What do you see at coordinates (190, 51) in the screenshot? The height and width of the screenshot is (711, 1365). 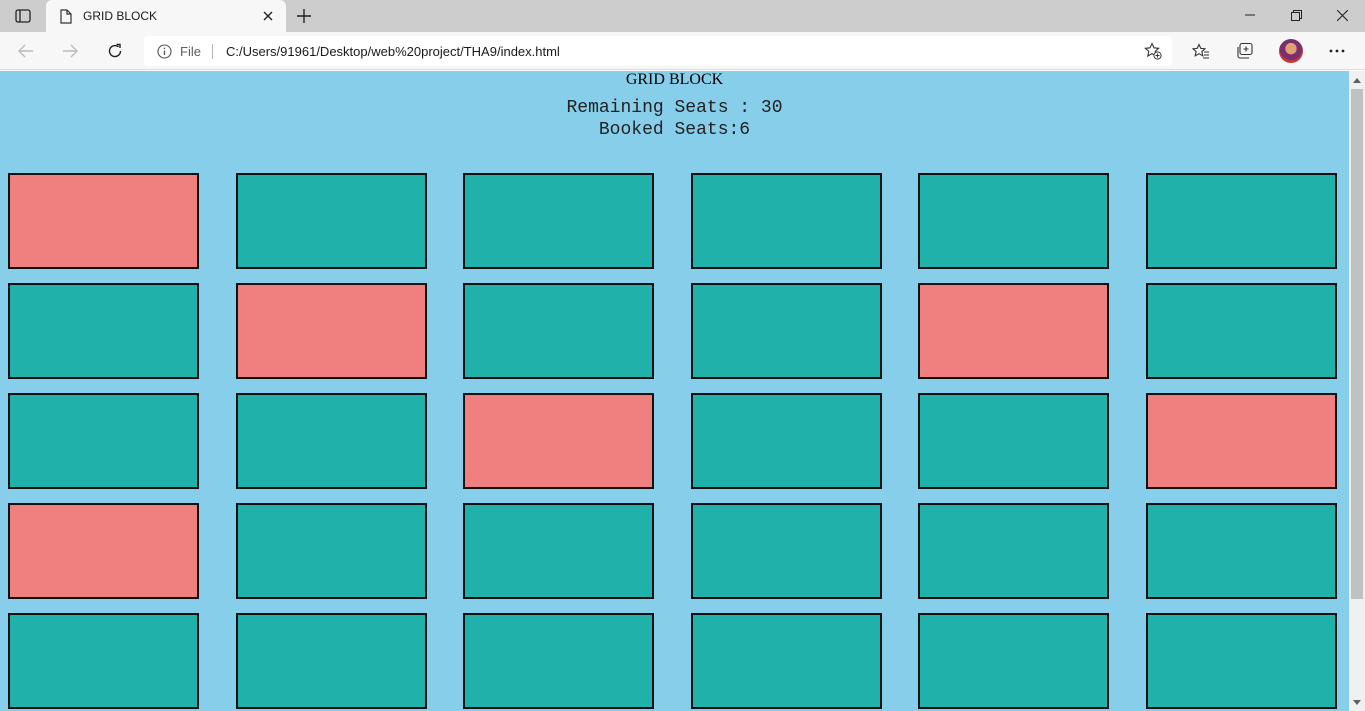 I see `scheme-label: File` at bounding box center [190, 51].